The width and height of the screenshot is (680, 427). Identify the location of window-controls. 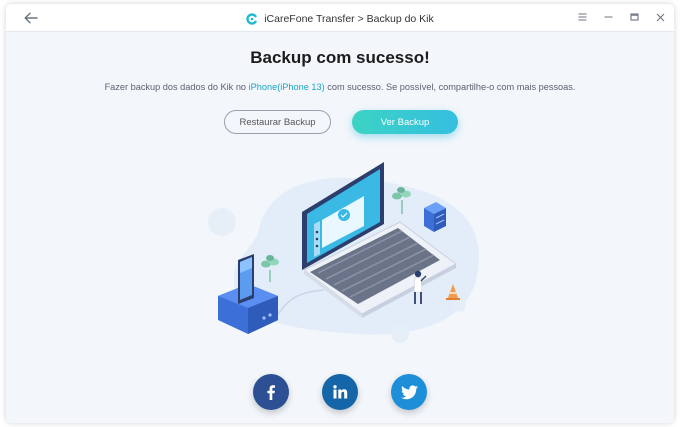
(621, 17).